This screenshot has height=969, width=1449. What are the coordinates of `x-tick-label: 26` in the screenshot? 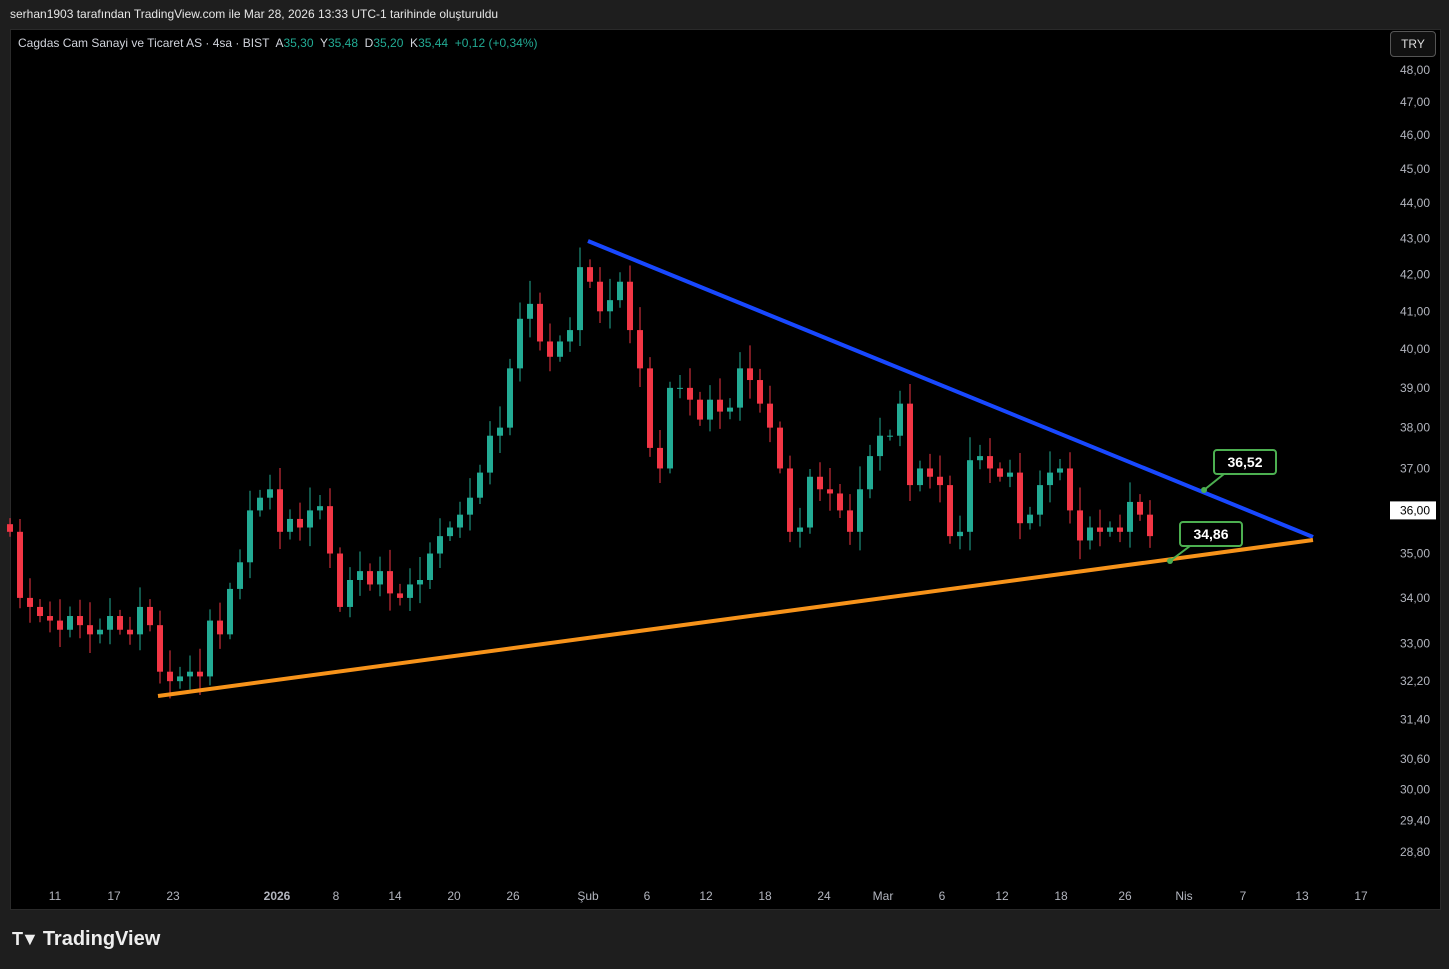 It's located at (1125, 896).